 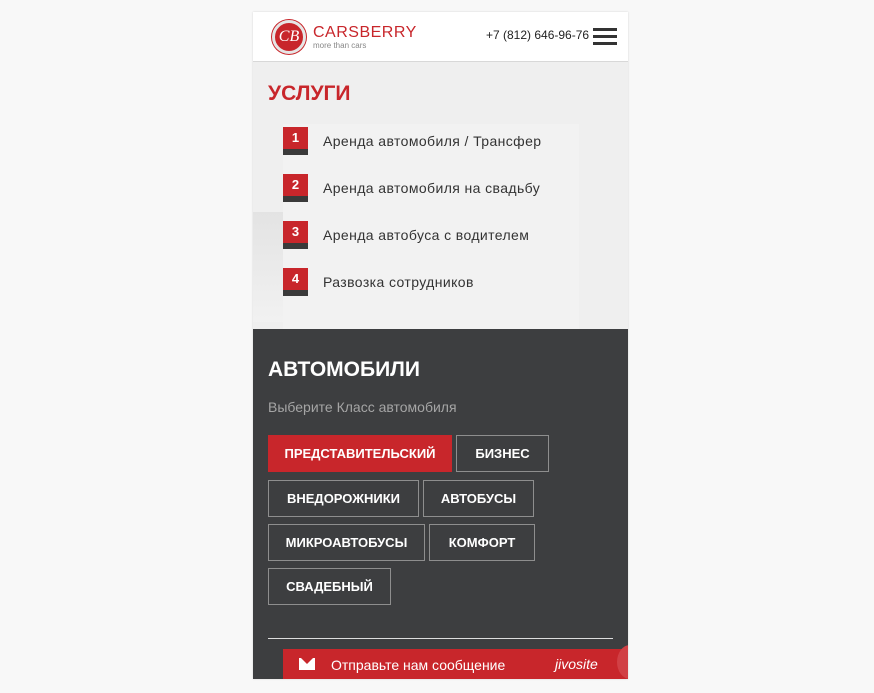 What do you see at coordinates (309, 93) in the screenshot?
I see `services-title: УСЛУГИ` at bounding box center [309, 93].